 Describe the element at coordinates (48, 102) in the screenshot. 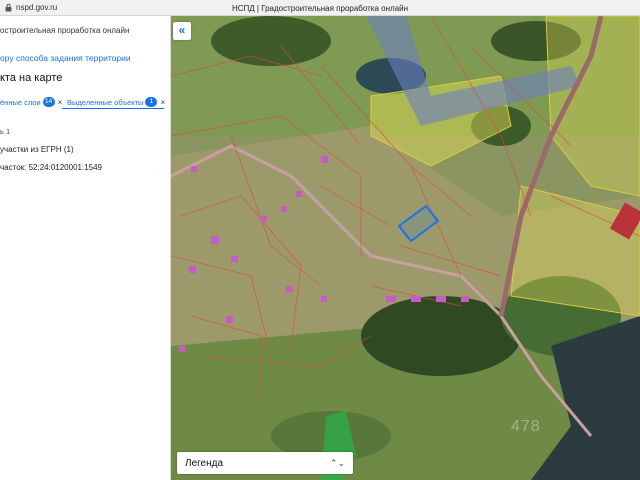

I see `layers-count-badge: 14` at that location.